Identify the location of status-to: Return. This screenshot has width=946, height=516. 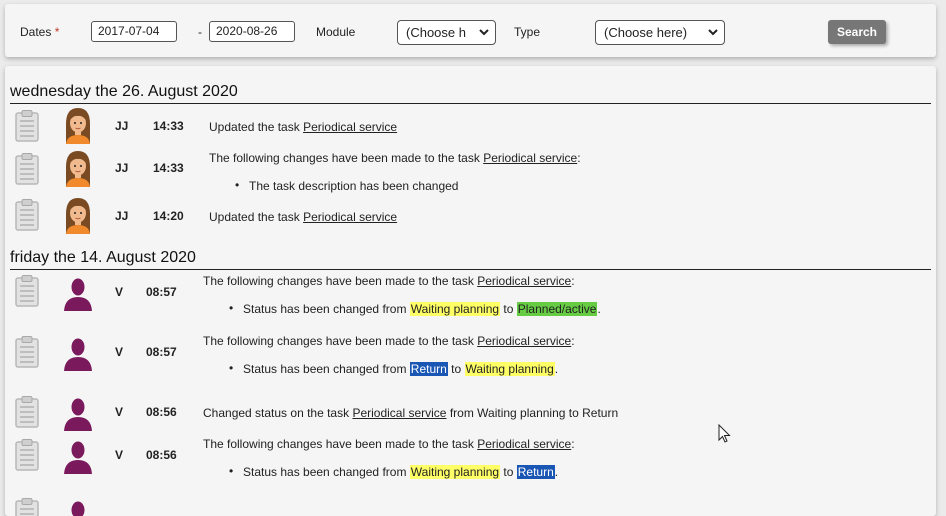
(535, 472).